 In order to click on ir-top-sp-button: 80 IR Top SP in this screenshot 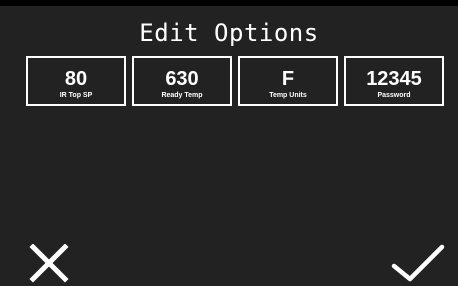, I will do `click(76, 81)`.